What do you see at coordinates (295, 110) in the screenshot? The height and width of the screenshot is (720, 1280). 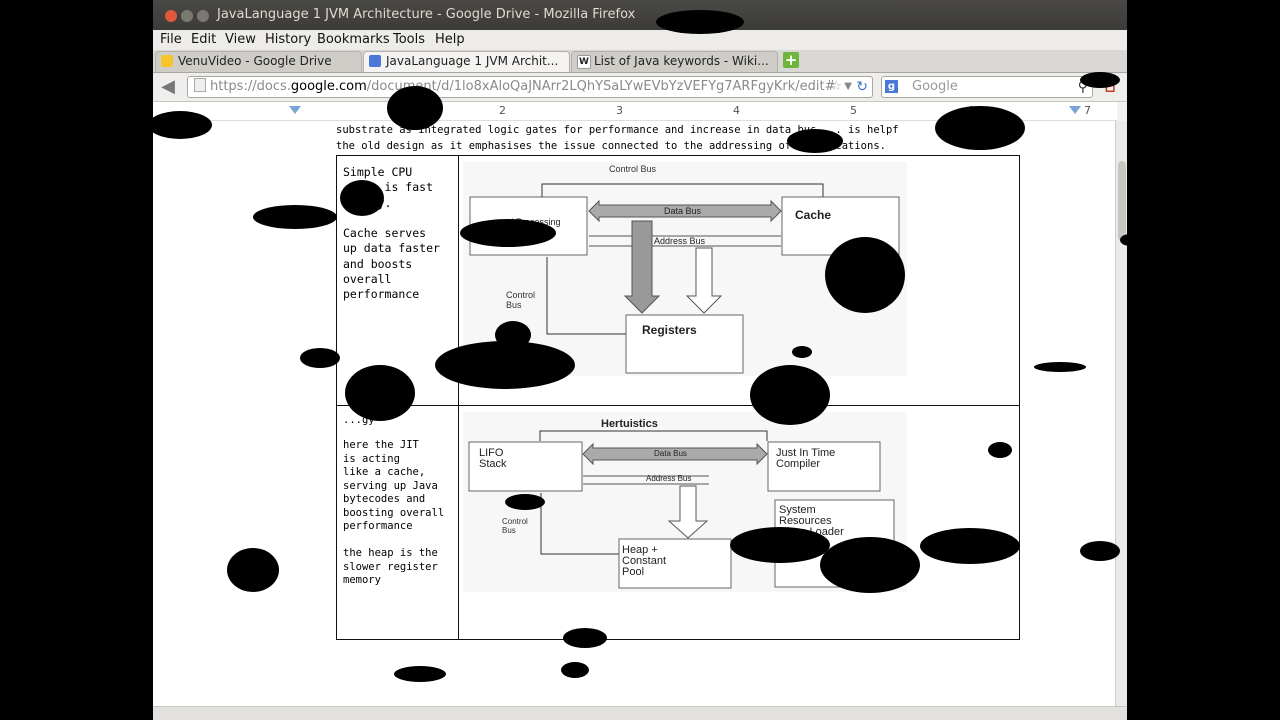 I see `indent-marker-icon` at bounding box center [295, 110].